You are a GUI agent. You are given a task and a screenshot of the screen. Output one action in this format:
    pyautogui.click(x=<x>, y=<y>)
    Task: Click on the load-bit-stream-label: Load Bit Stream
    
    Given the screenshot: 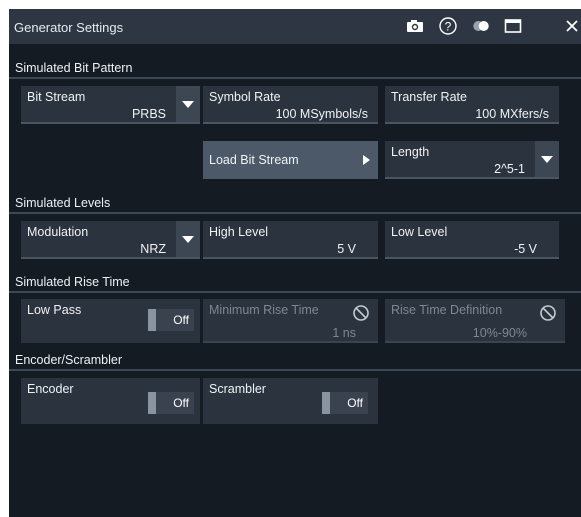 What is the action you would take?
    pyautogui.click(x=254, y=160)
    